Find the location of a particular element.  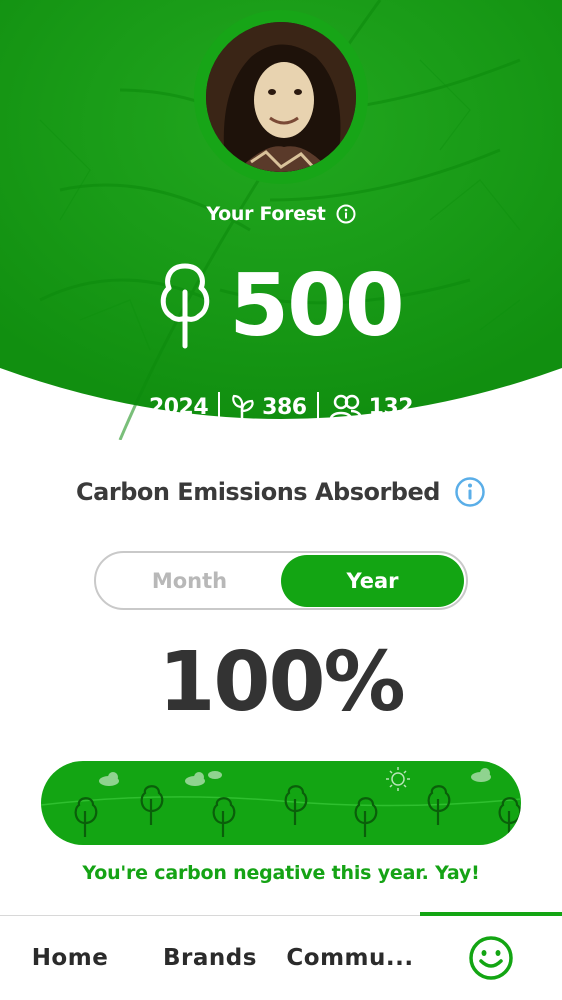

stats-sprouts: 386 is located at coordinates (268, 407).